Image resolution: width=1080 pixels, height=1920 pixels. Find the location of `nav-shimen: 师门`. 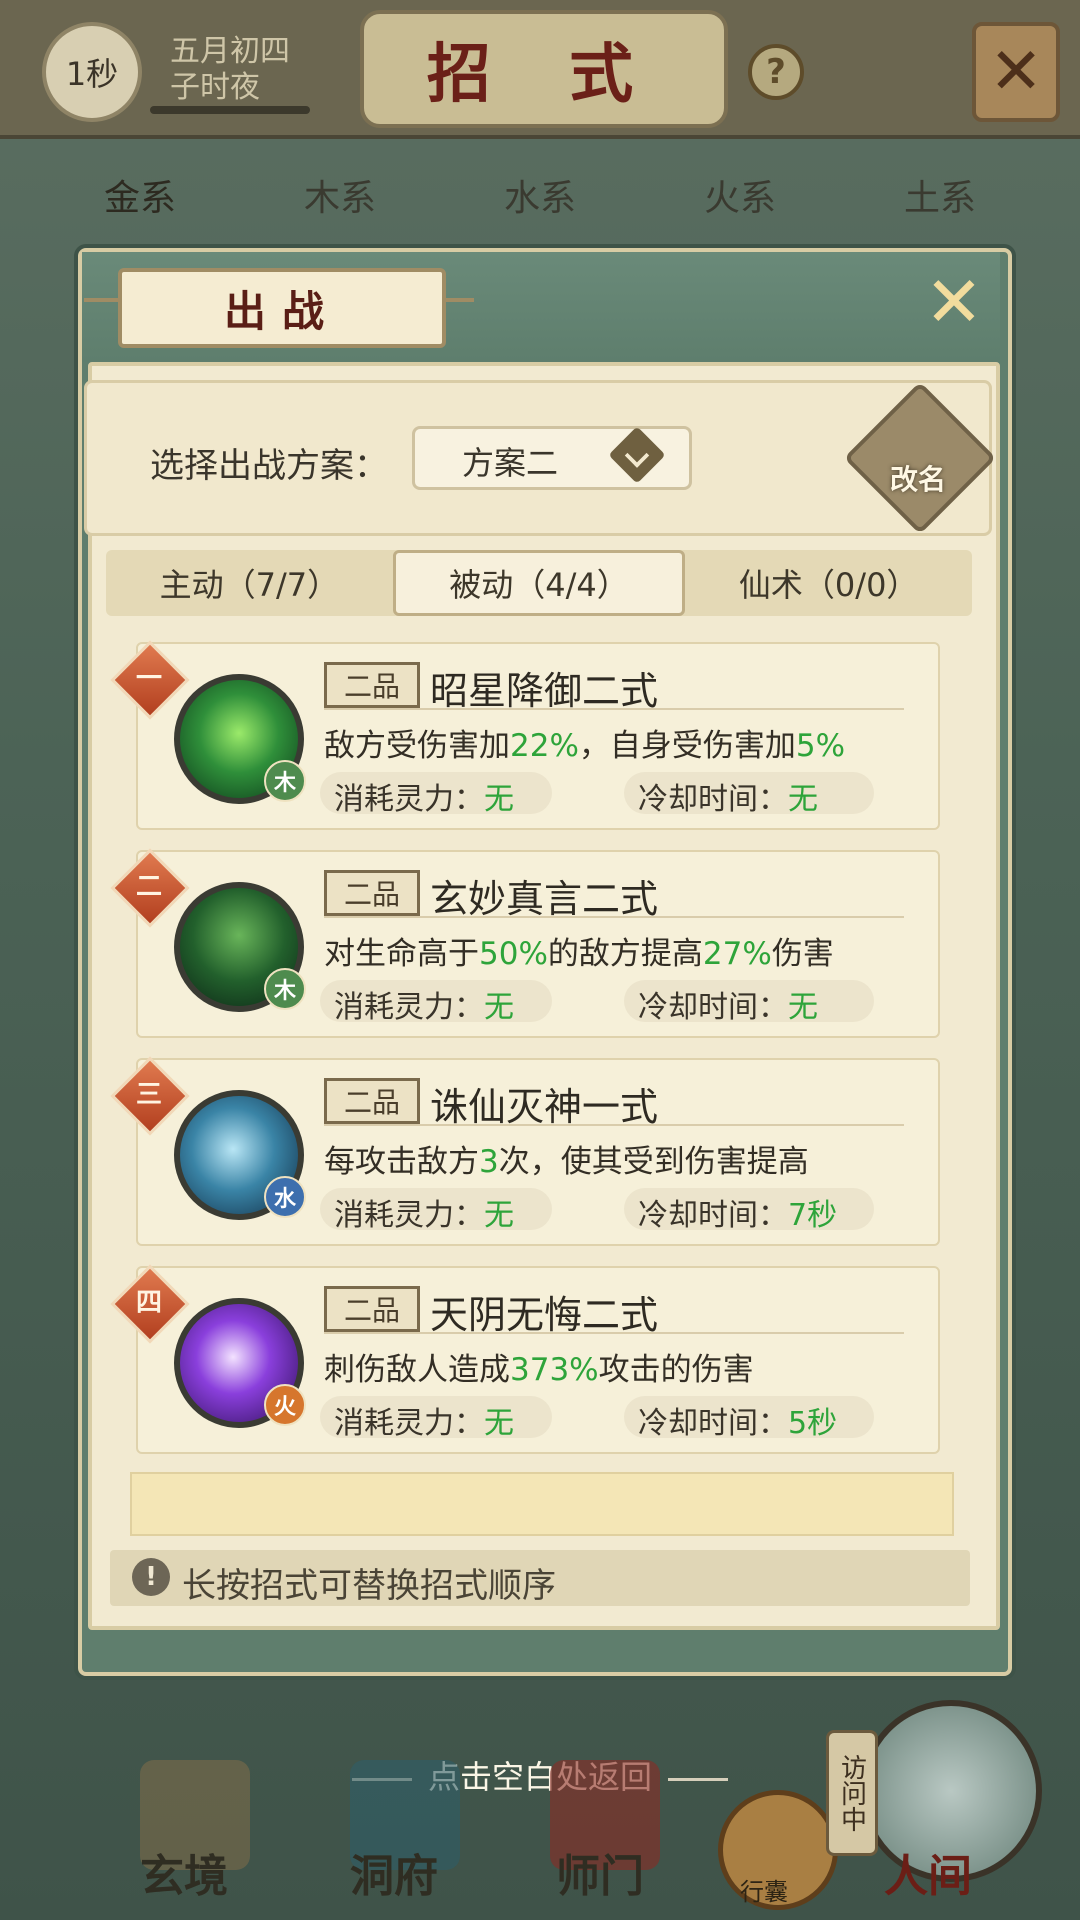

nav-shimen: 师门 is located at coordinates (600, 1872).